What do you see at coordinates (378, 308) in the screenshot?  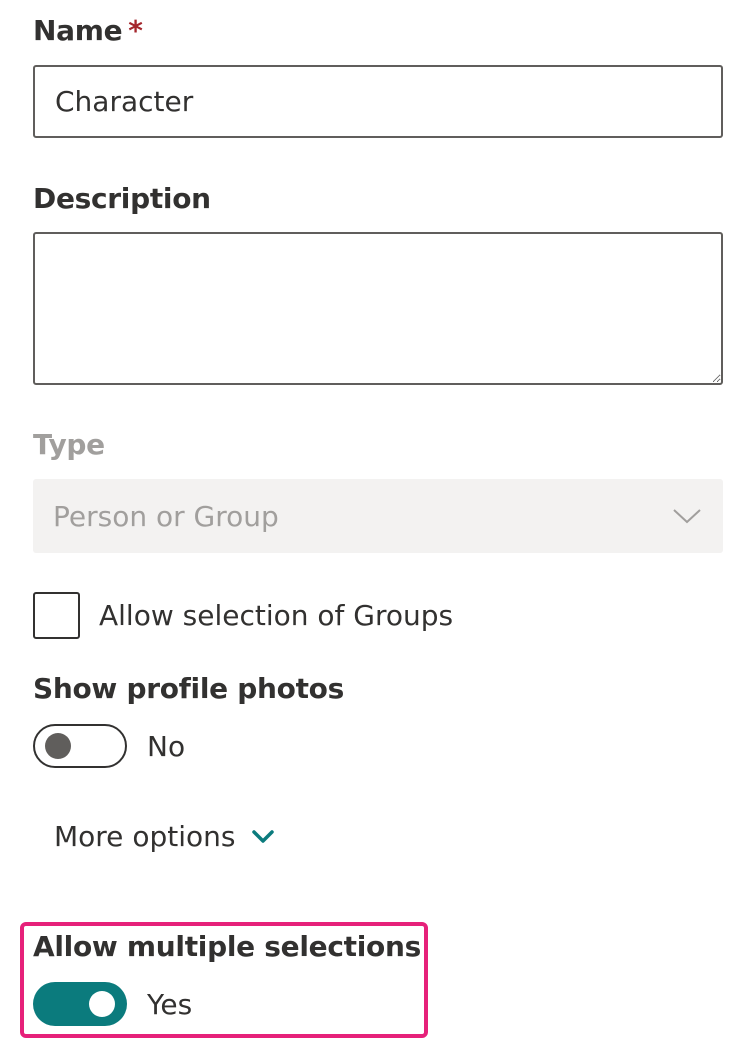 I see `description-textarea` at bounding box center [378, 308].